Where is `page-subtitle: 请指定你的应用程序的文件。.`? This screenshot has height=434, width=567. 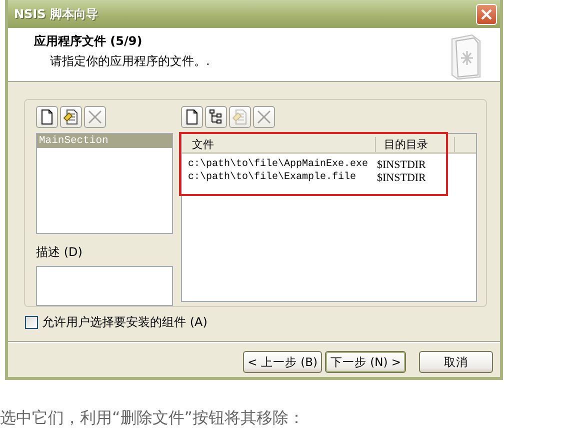 page-subtitle: 请指定你的应用程序的文件。. is located at coordinates (129, 61).